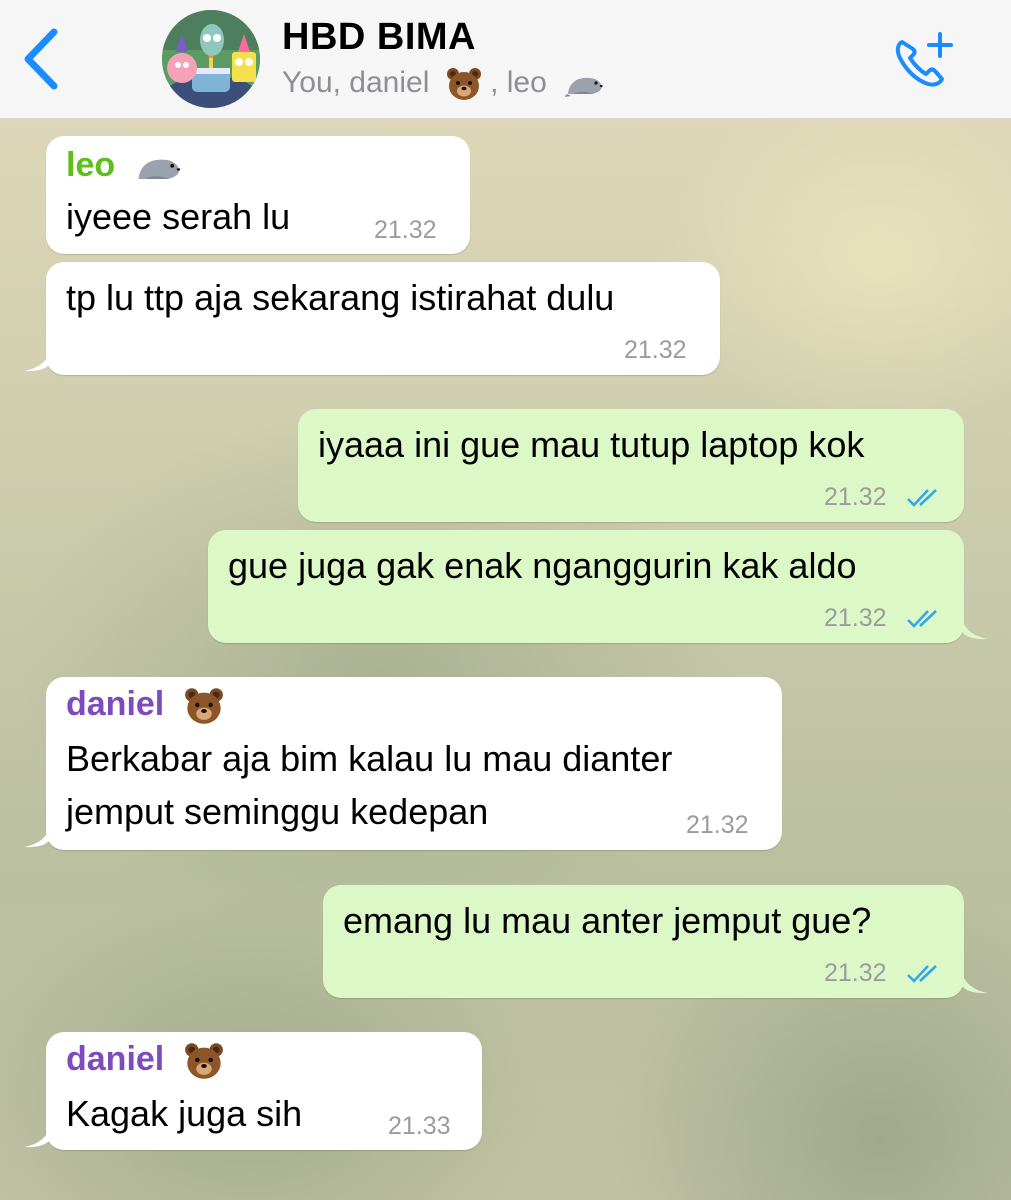 The image size is (1011, 1200). I want to click on group-avatar, so click(211, 59).